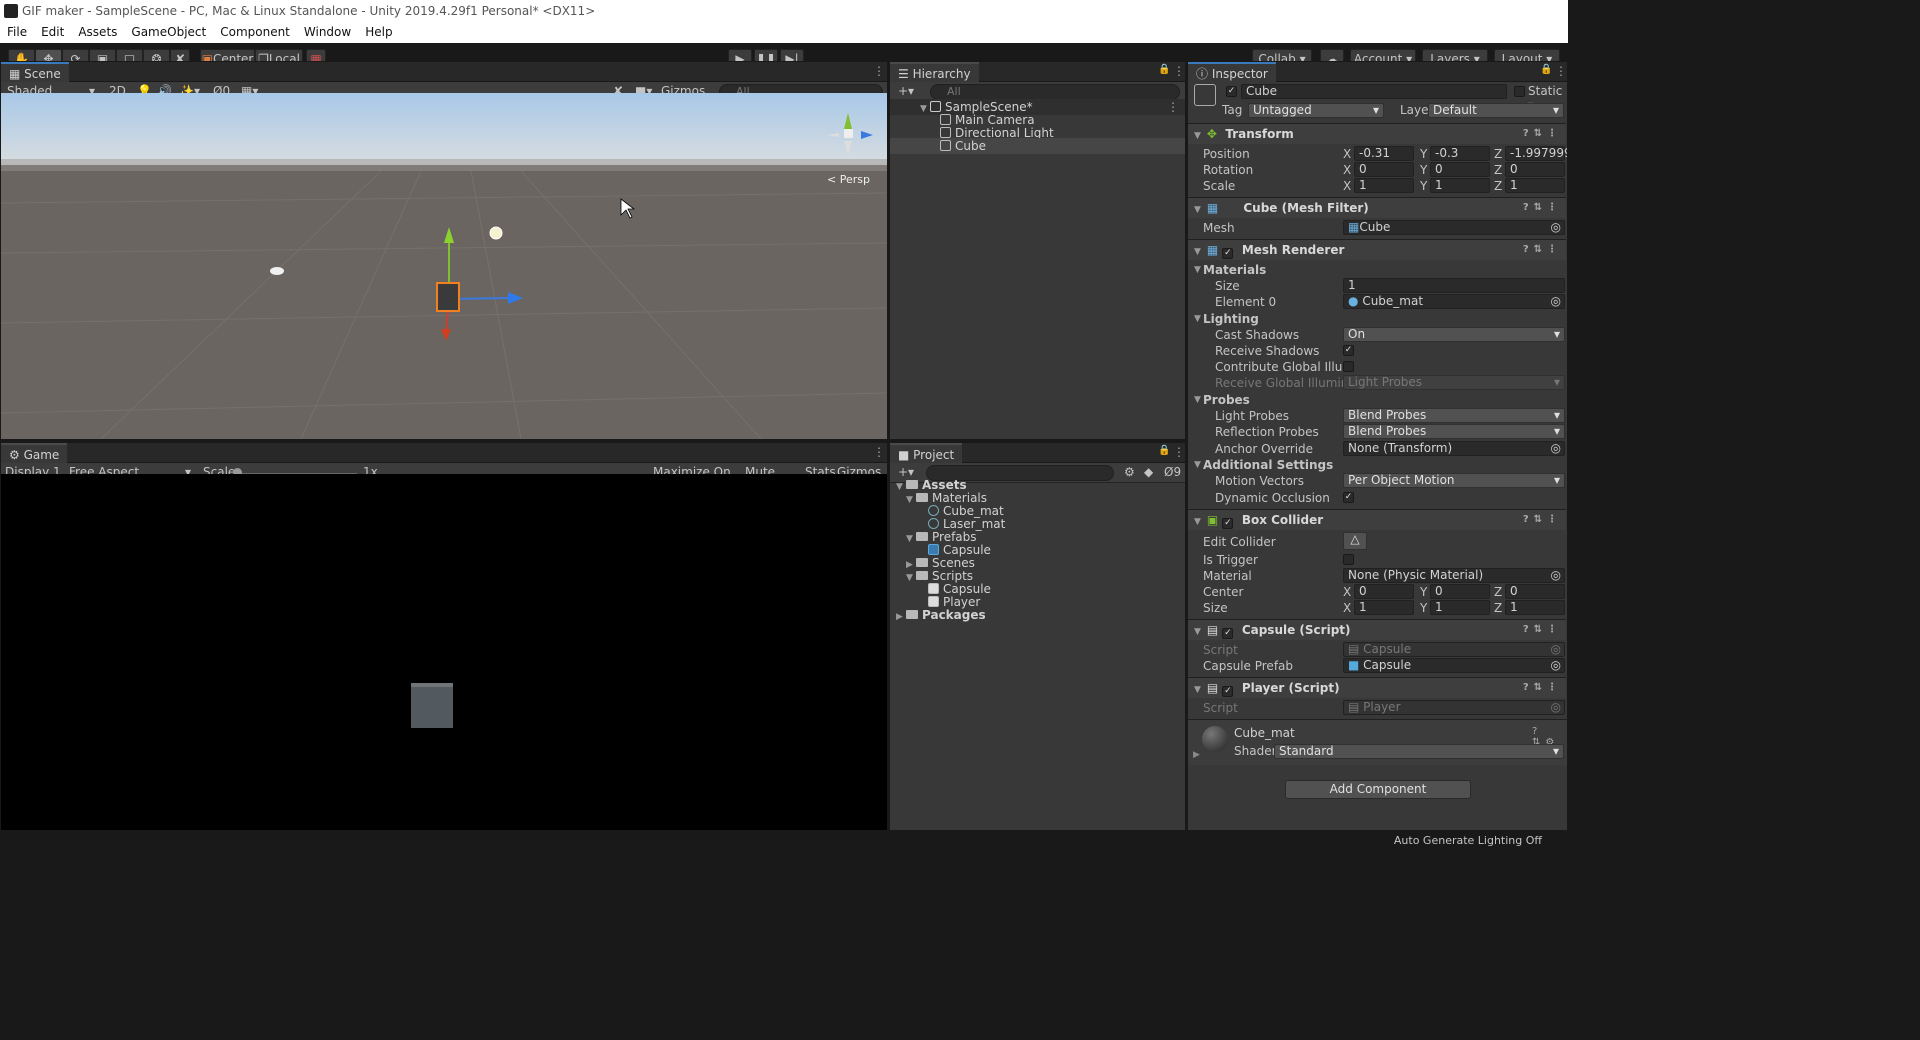 This screenshot has height=1040, width=1920. What do you see at coordinates (97, 31) in the screenshot?
I see `menu-assets: Assets` at bounding box center [97, 31].